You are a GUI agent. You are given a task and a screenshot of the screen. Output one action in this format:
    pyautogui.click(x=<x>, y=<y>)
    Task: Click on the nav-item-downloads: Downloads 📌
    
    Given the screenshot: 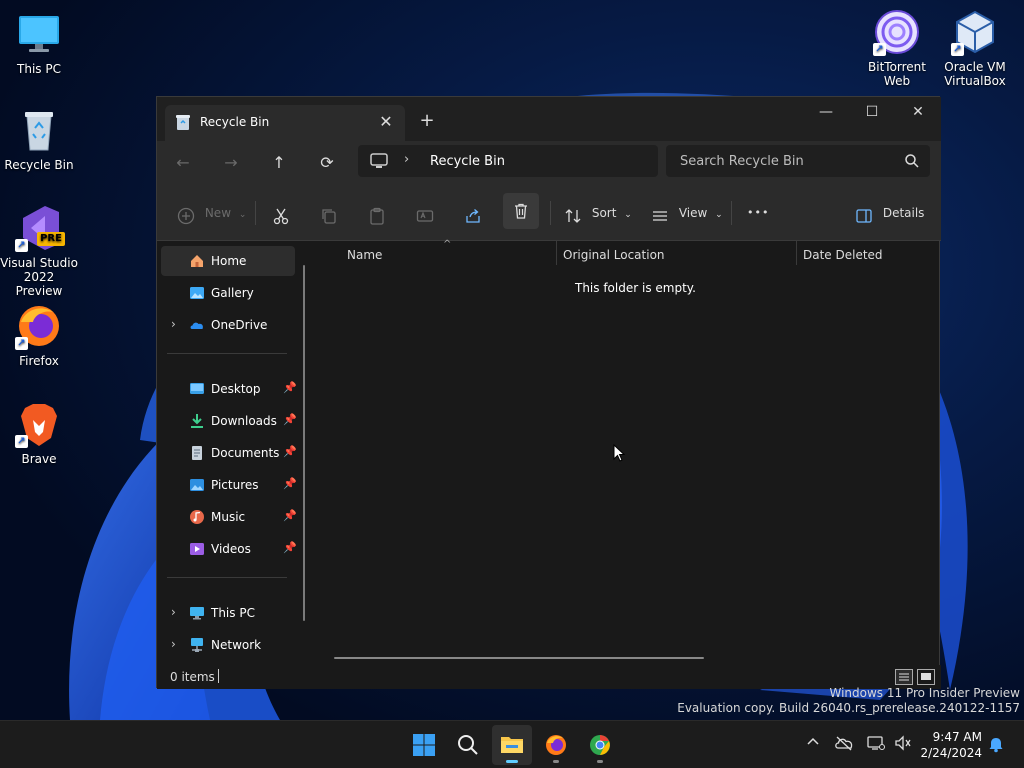 What is the action you would take?
    pyautogui.click(x=229, y=421)
    